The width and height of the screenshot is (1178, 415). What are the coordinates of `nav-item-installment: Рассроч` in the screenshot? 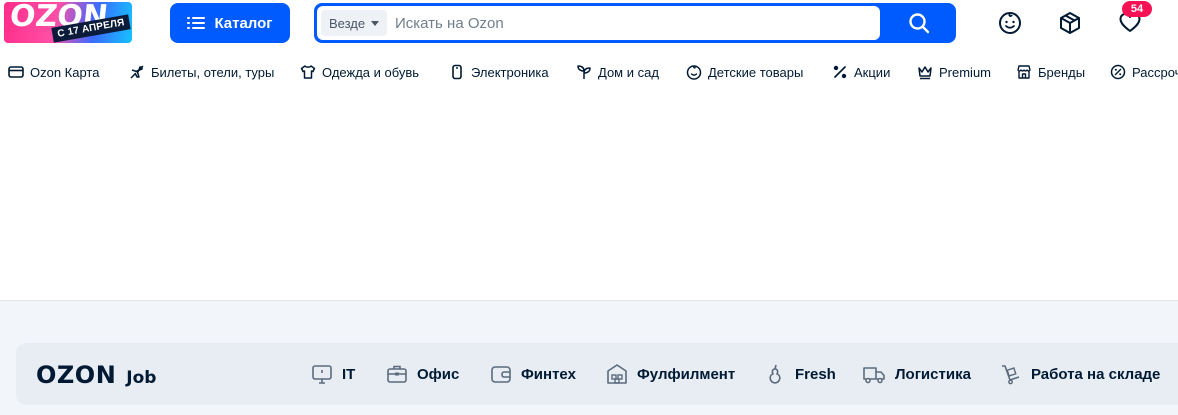 It's located at (1144, 72).